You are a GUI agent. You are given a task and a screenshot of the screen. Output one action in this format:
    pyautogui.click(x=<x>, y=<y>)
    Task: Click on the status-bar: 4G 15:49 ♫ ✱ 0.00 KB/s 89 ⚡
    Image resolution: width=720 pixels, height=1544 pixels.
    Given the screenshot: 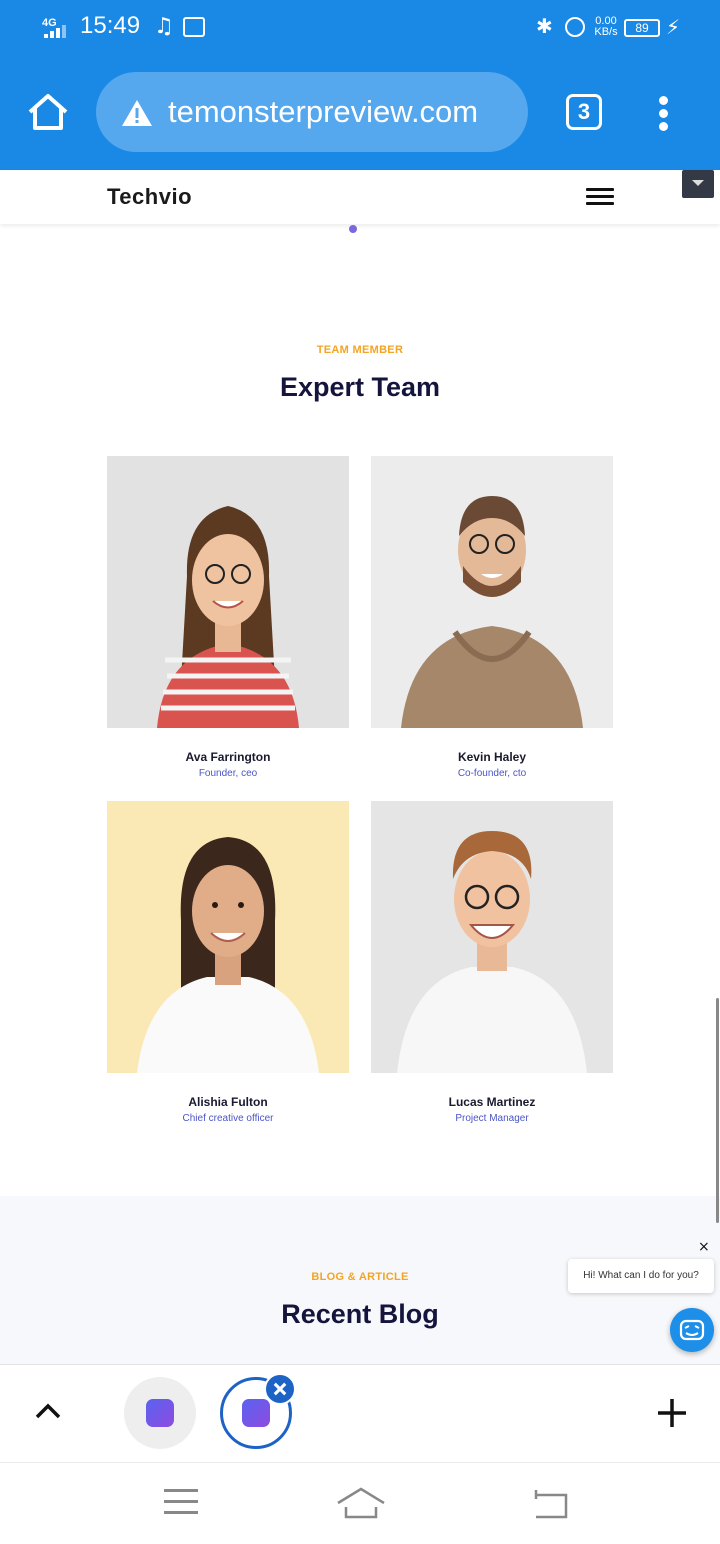 What is the action you would take?
    pyautogui.click(x=360, y=29)
    